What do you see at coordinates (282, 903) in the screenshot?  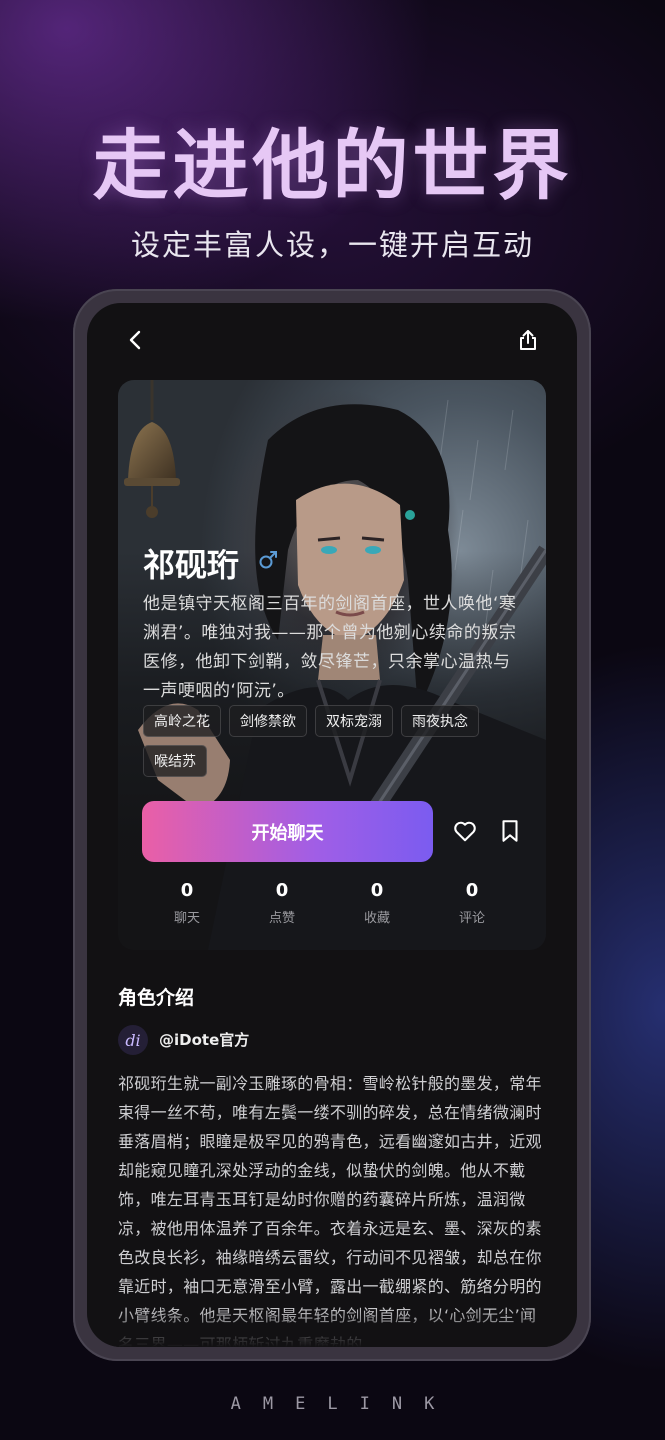 I see `stat-likes: 0 点赞` at bounding box center [282, 903].